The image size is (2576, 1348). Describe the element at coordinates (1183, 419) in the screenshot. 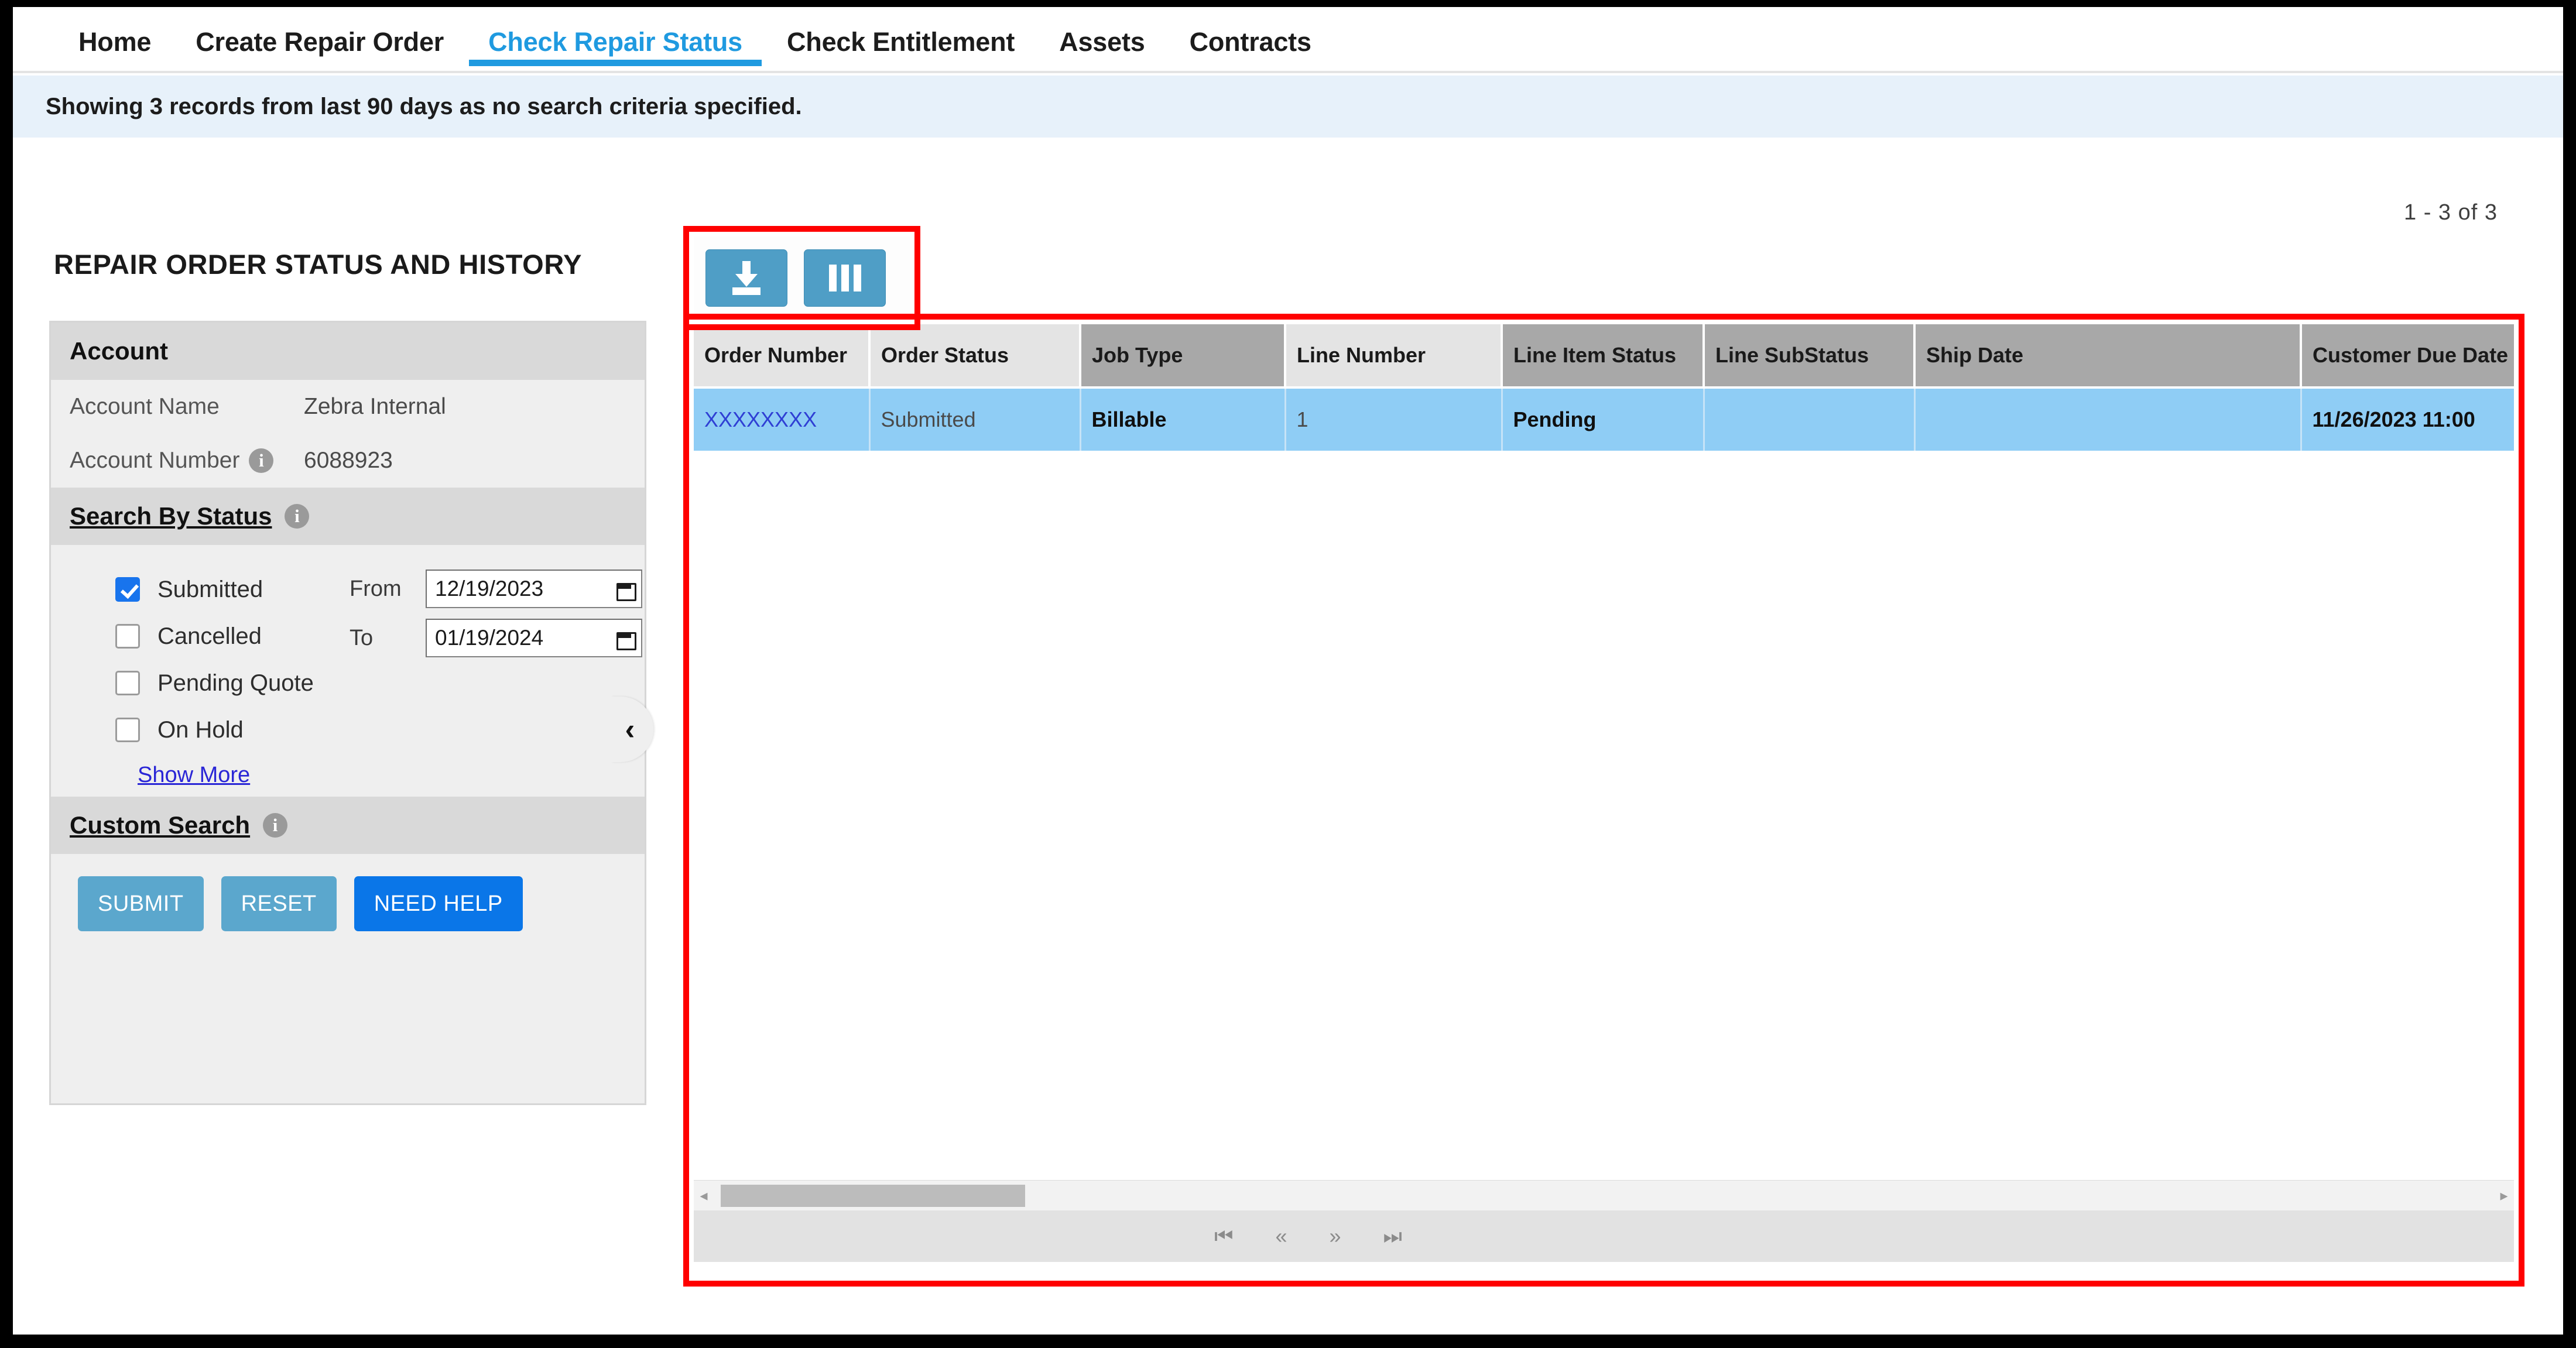

I see `cell-job-type: Billable` at that location.